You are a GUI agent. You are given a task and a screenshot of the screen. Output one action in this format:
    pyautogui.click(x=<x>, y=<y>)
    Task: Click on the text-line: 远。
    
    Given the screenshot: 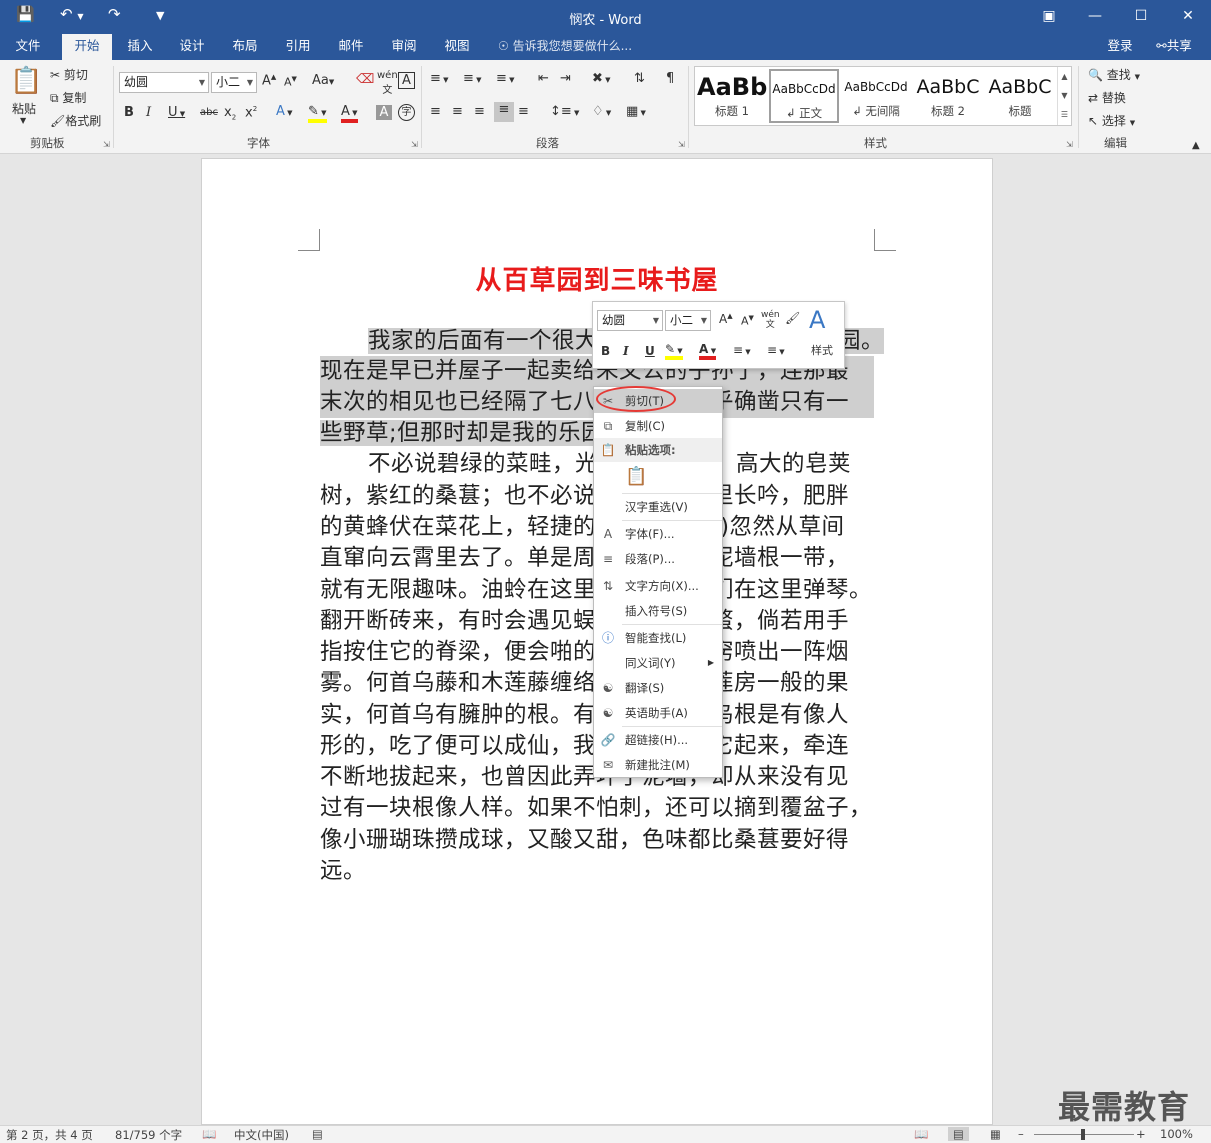 What is the action you would take?
    pyautogui.click(x=343, y=871)
    